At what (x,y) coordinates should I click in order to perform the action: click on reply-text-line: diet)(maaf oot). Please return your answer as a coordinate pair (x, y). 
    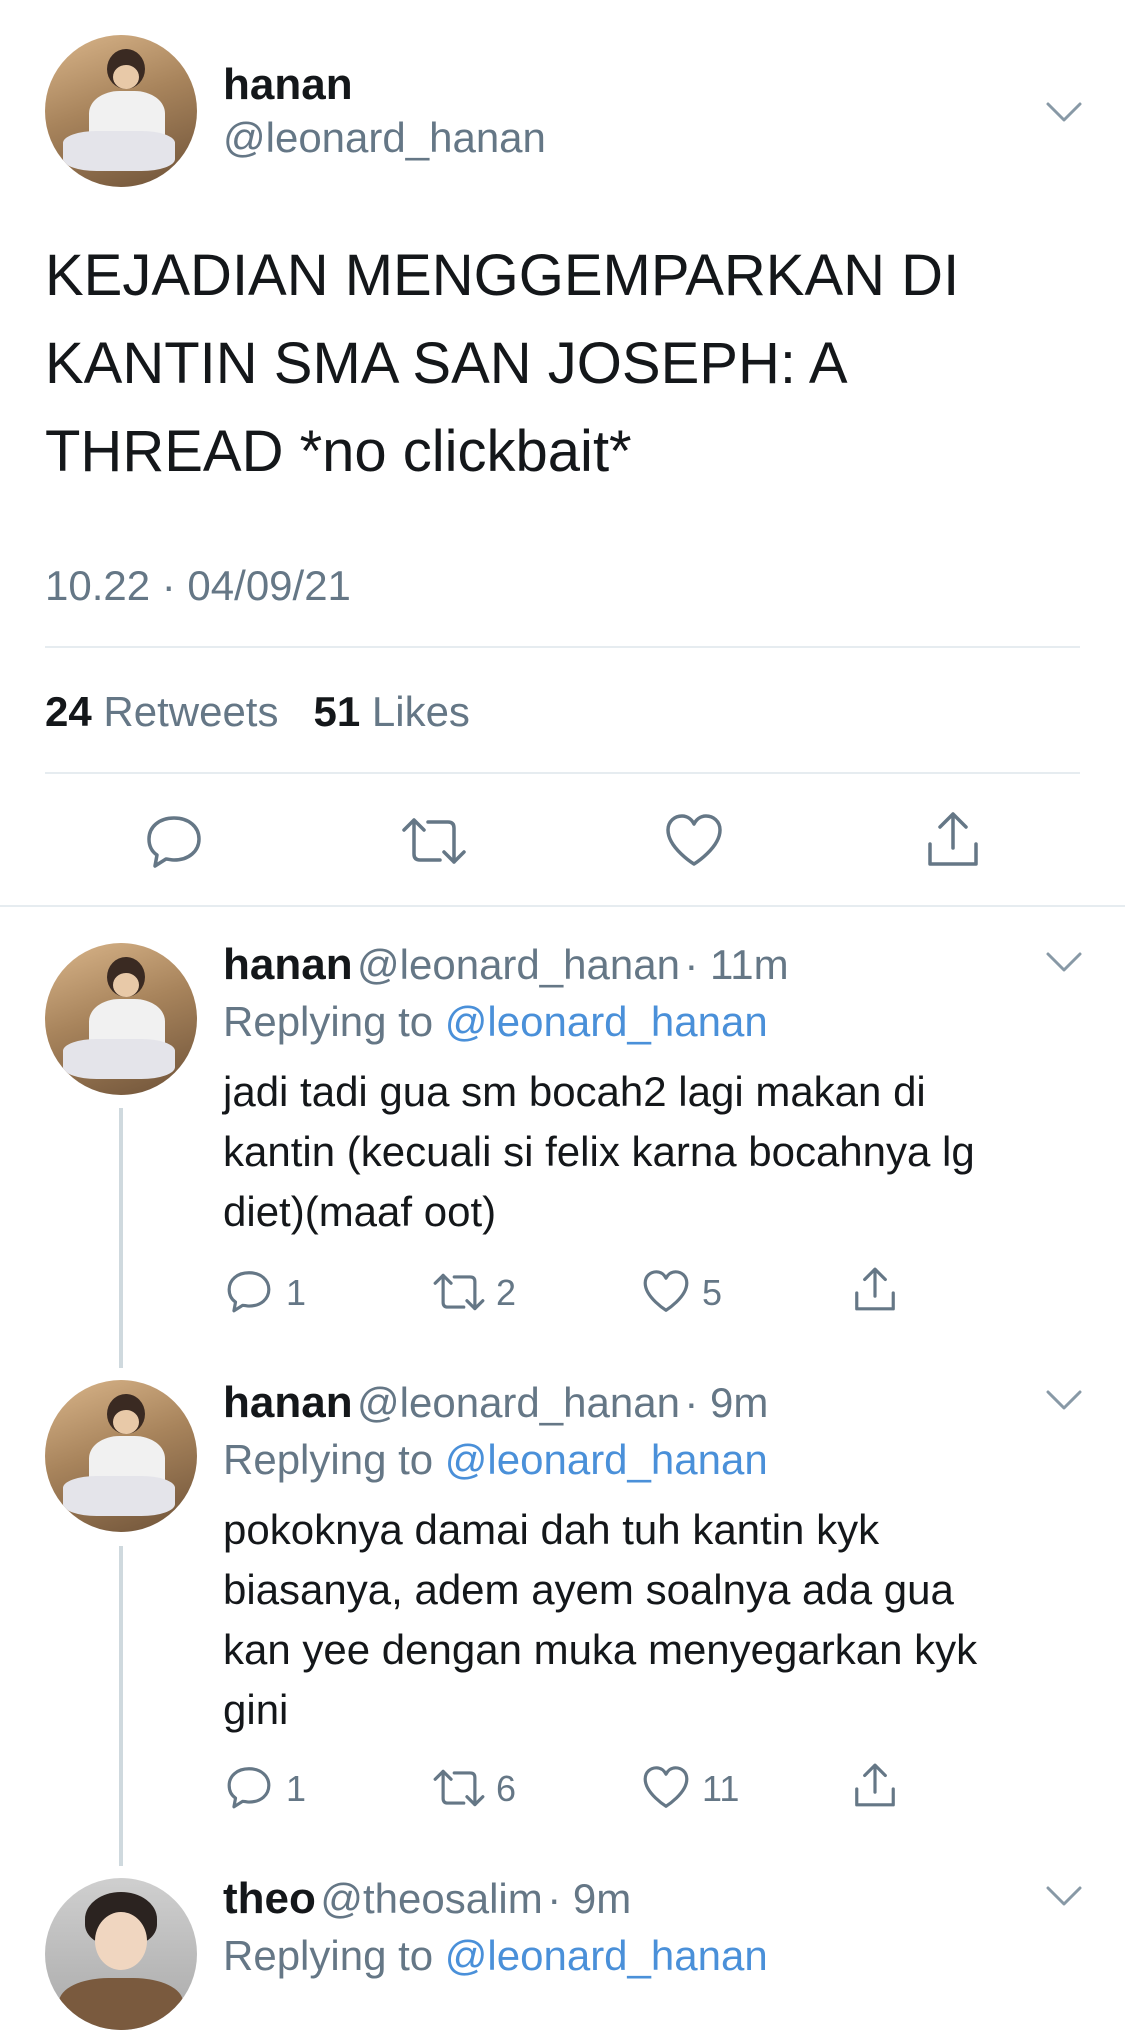
    Looking at the image, I should click on (360, 1211).